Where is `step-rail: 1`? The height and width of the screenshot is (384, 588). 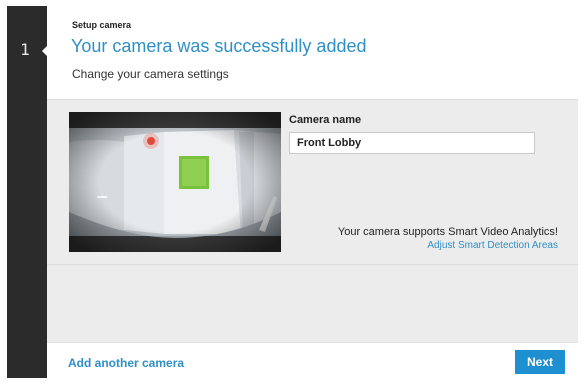
step-rail: 1 is located at coordinates (27, 192).